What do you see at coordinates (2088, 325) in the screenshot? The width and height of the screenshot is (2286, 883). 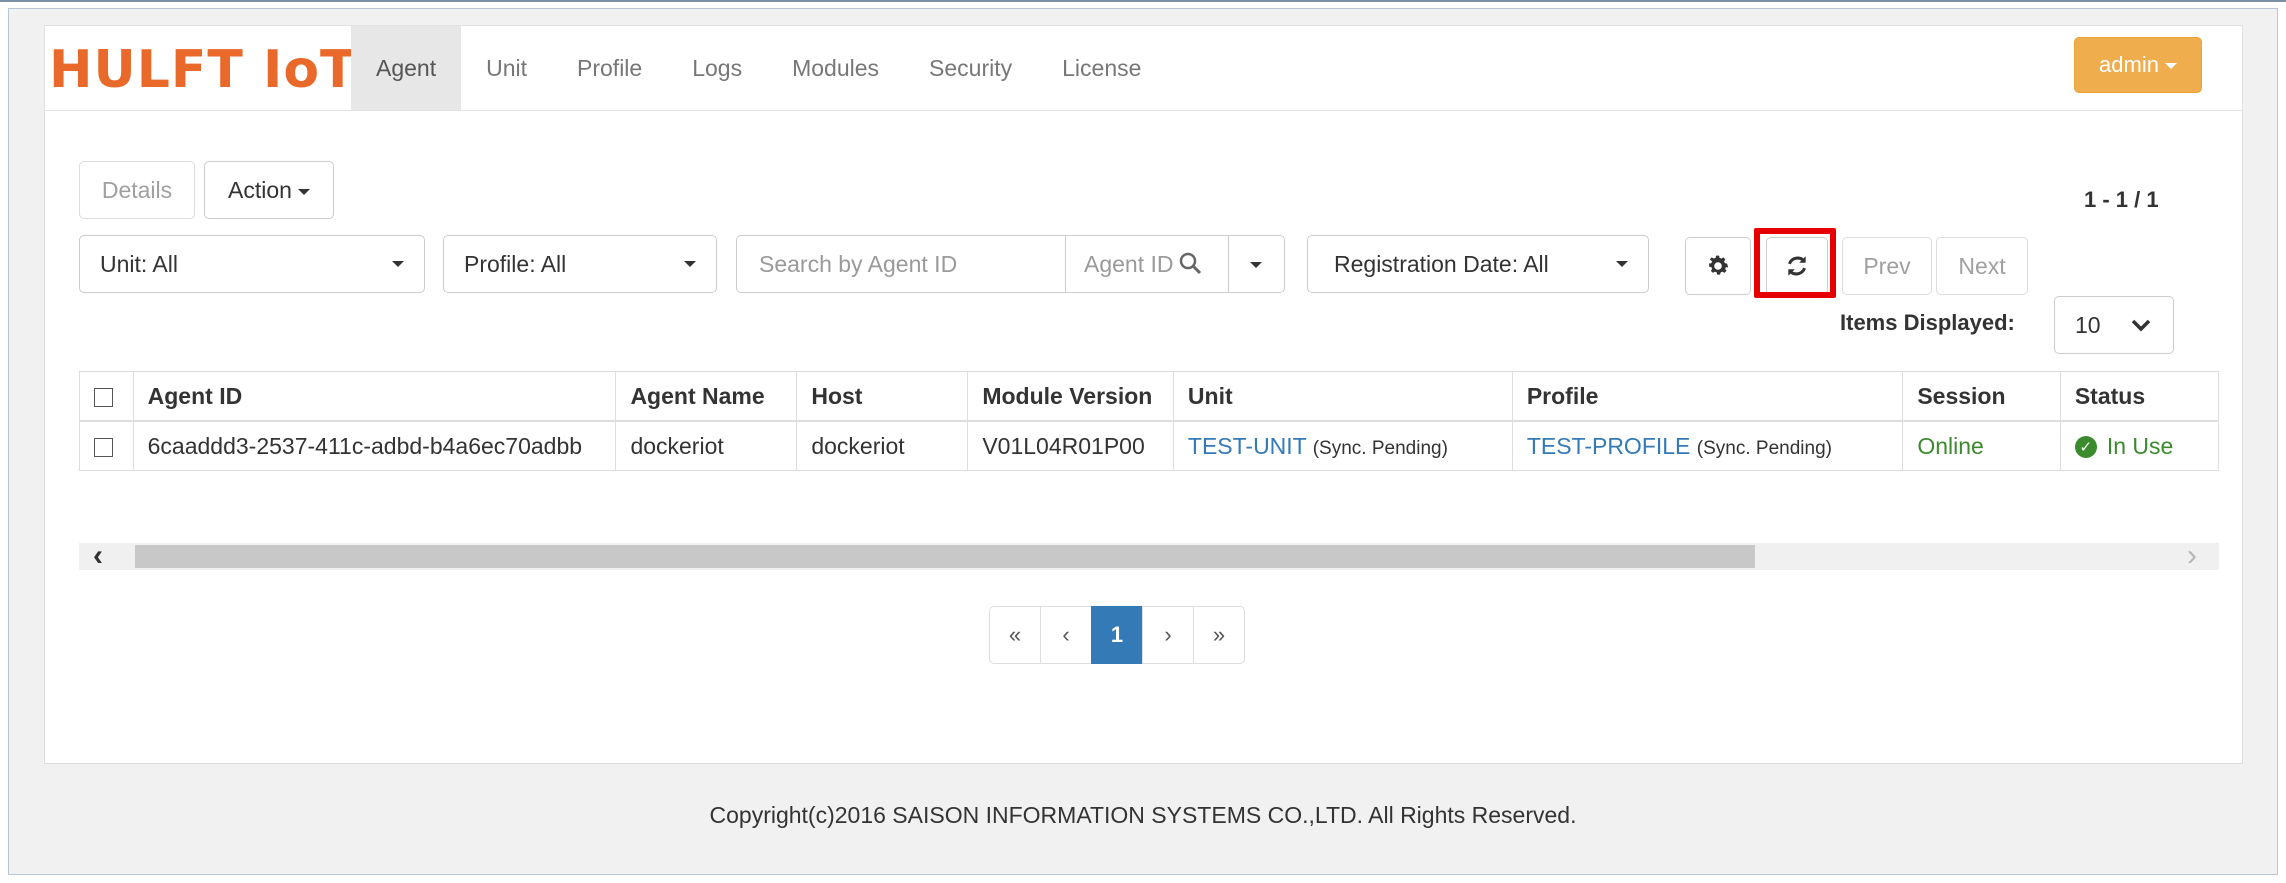 I see `items-displayed-value: 10` at bounding box center [2088, 325].